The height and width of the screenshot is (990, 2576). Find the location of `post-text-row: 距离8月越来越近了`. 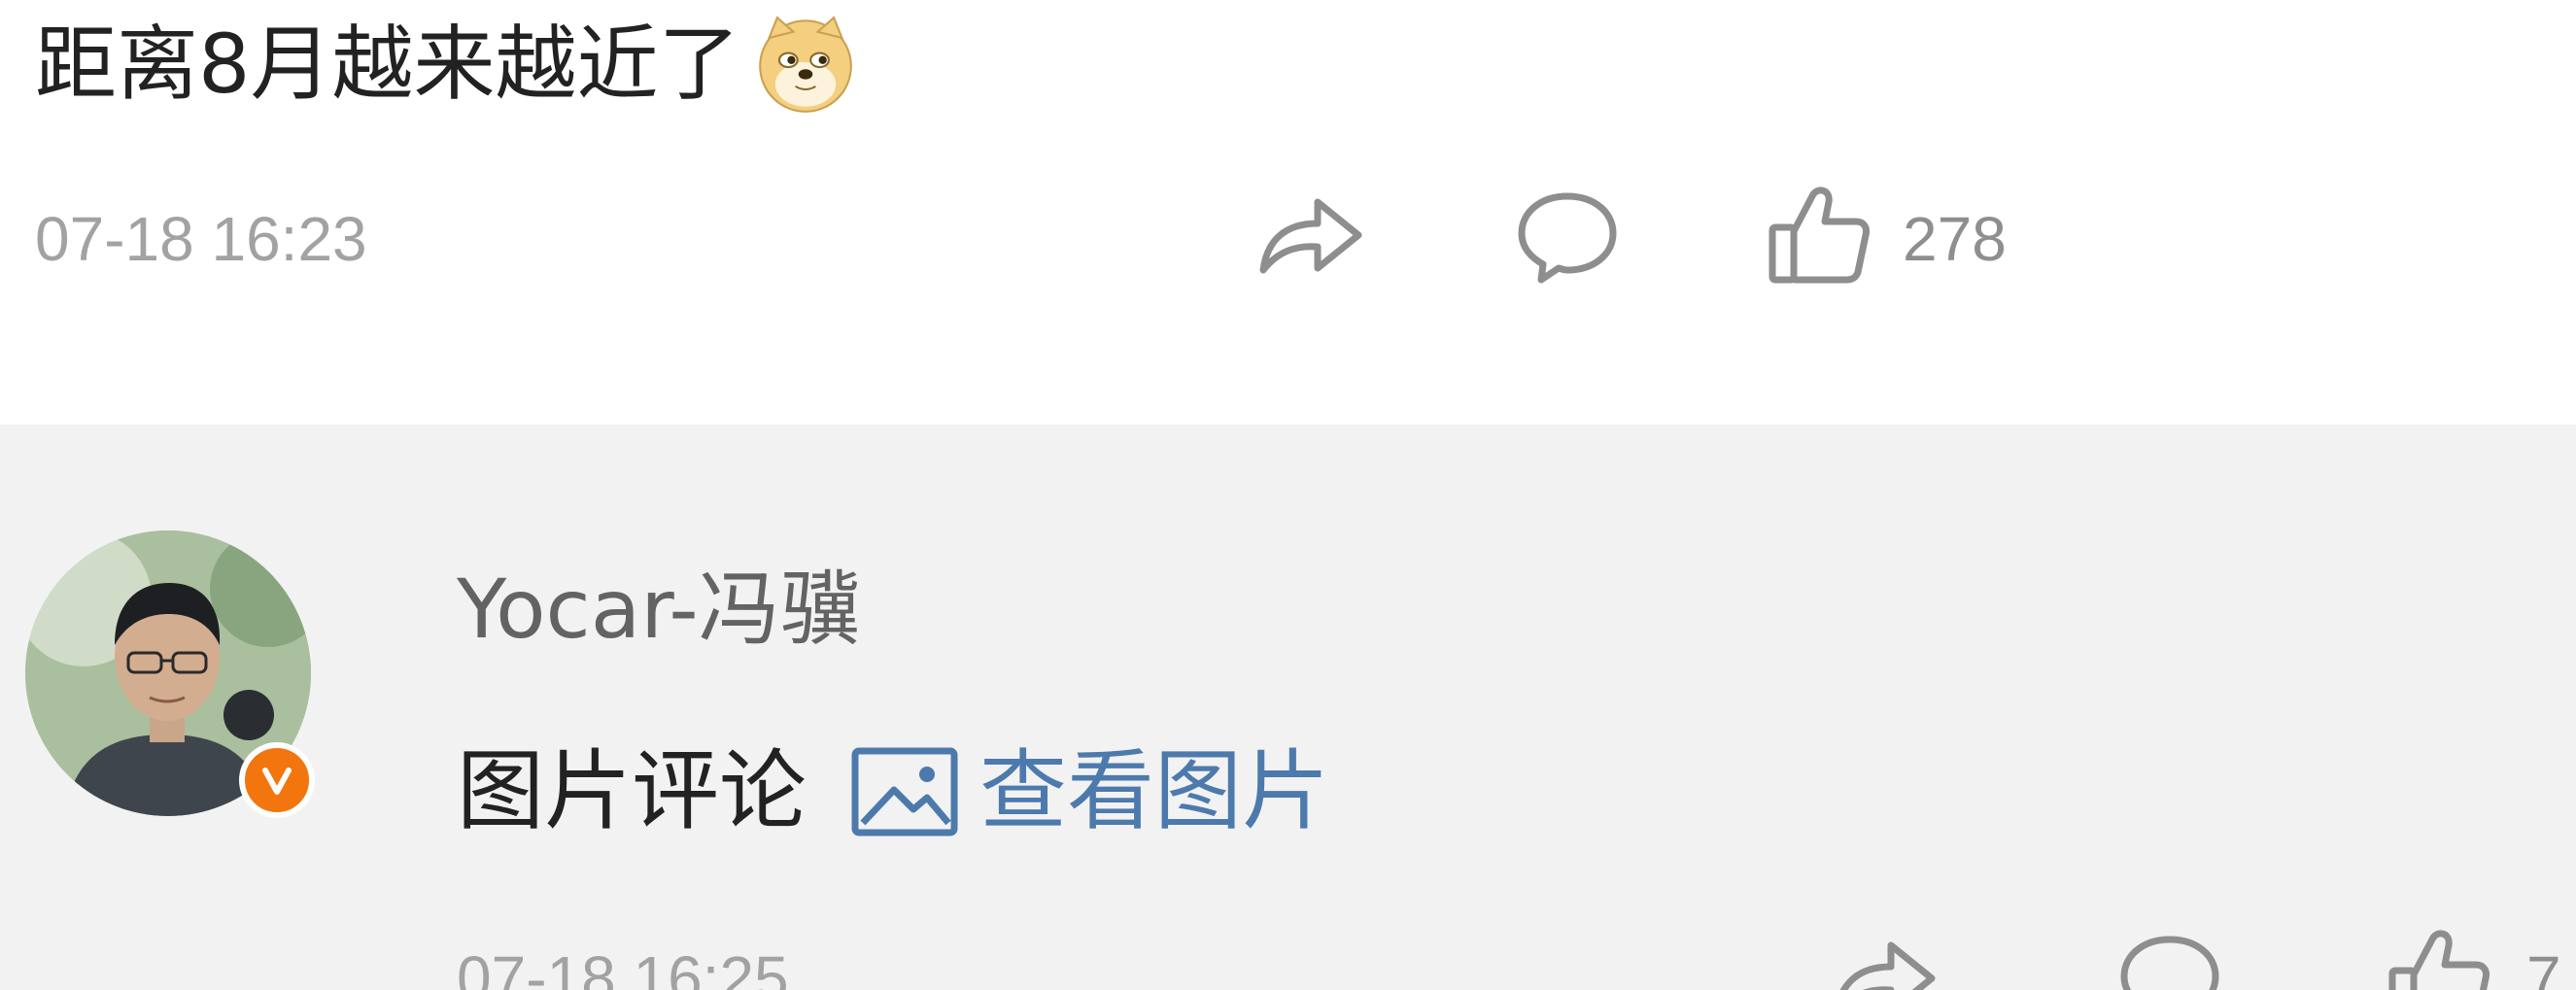

post-text-row: 距离8月越来越近了 is located at coordinates (446, 64).